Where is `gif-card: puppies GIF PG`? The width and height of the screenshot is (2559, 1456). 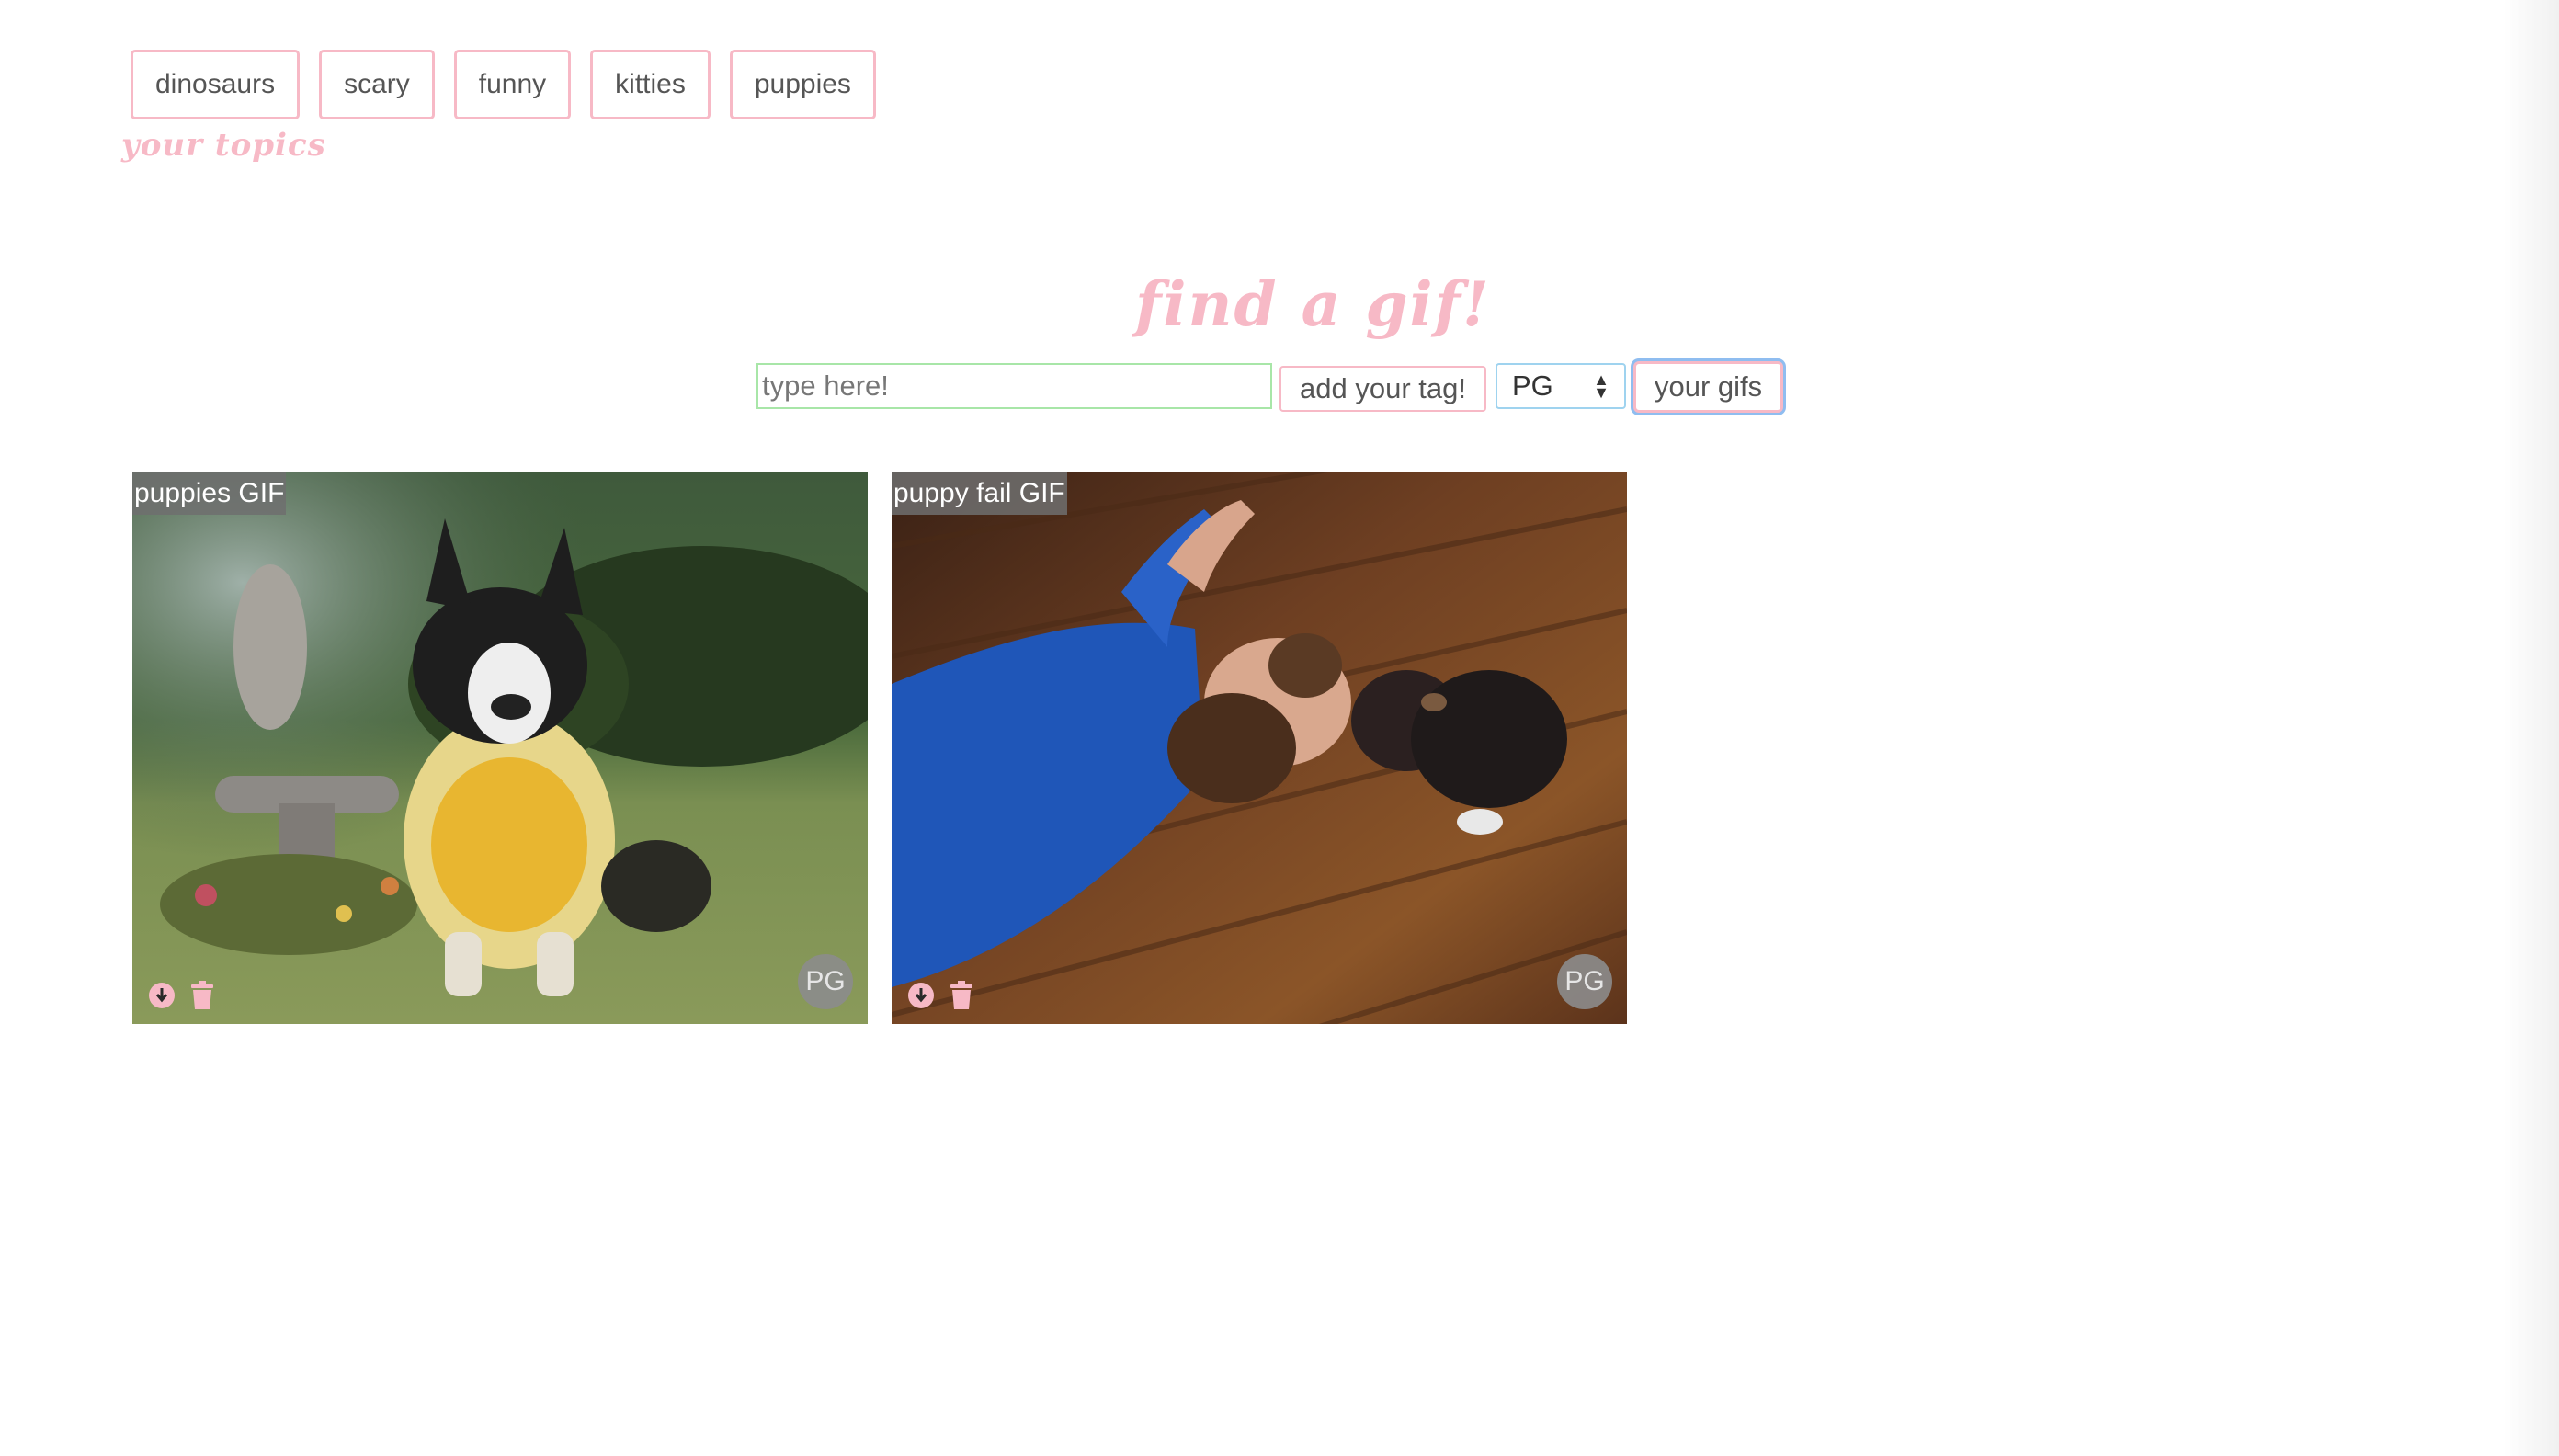 gif-card: puppies GIF PG is located at coordinates (500, 748).